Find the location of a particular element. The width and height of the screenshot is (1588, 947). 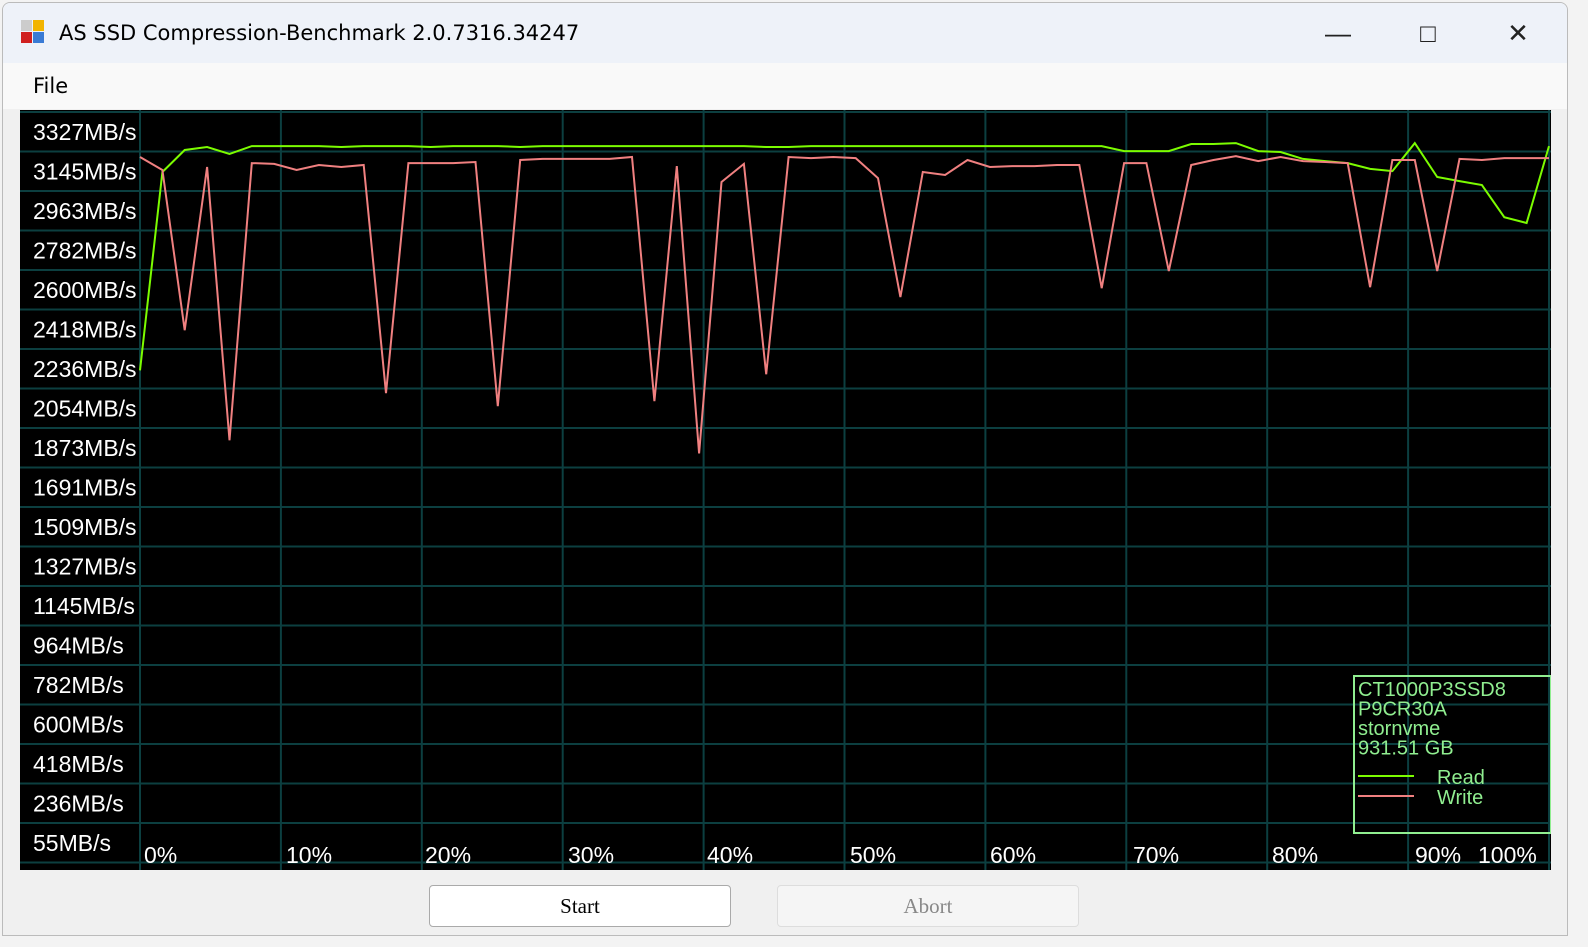

x-tick-label: 70% is located at coordinates (1156, 855).